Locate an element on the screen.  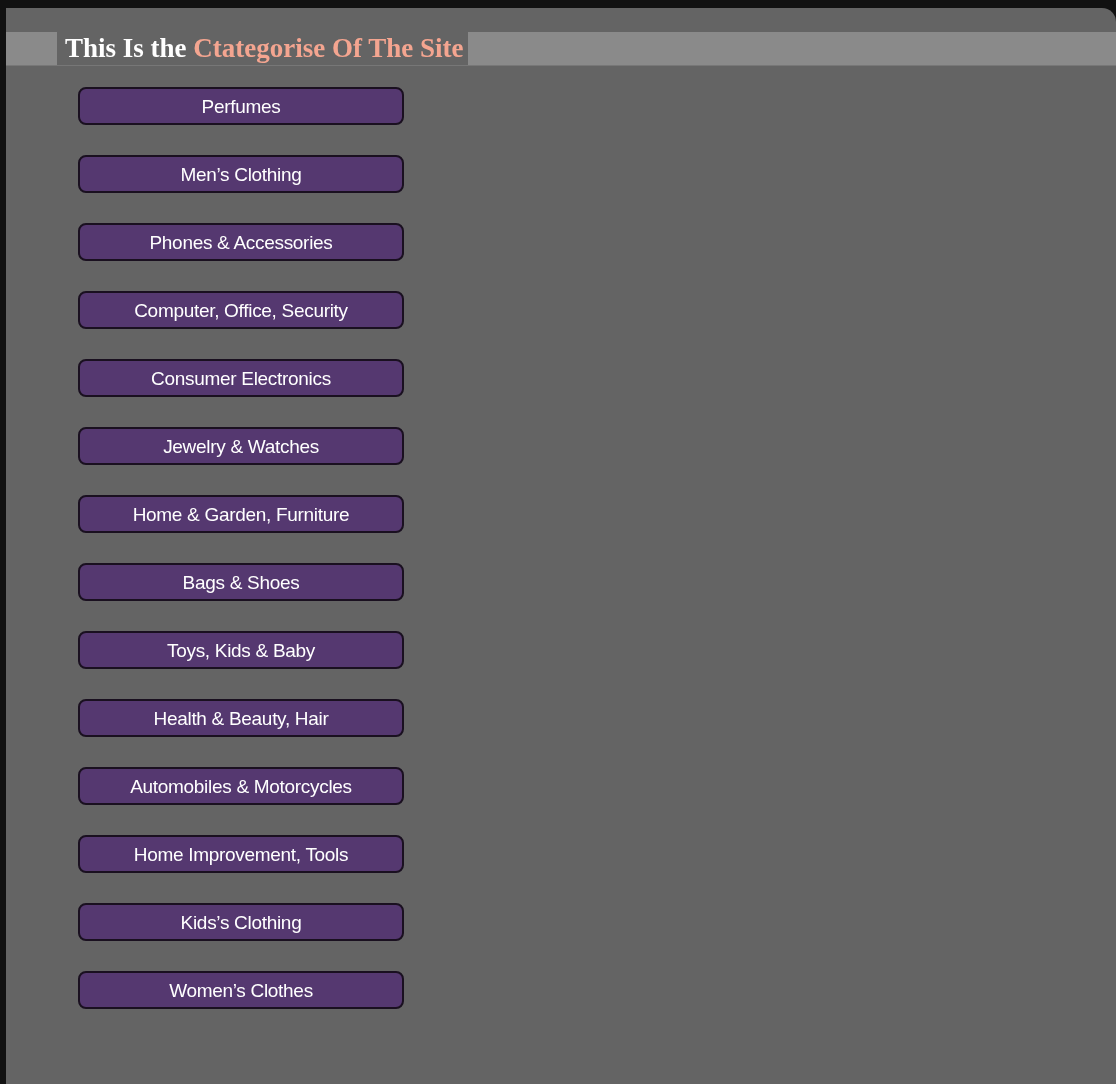
category-button: Home Improvement, Tools is located at coordinates (241, 854).